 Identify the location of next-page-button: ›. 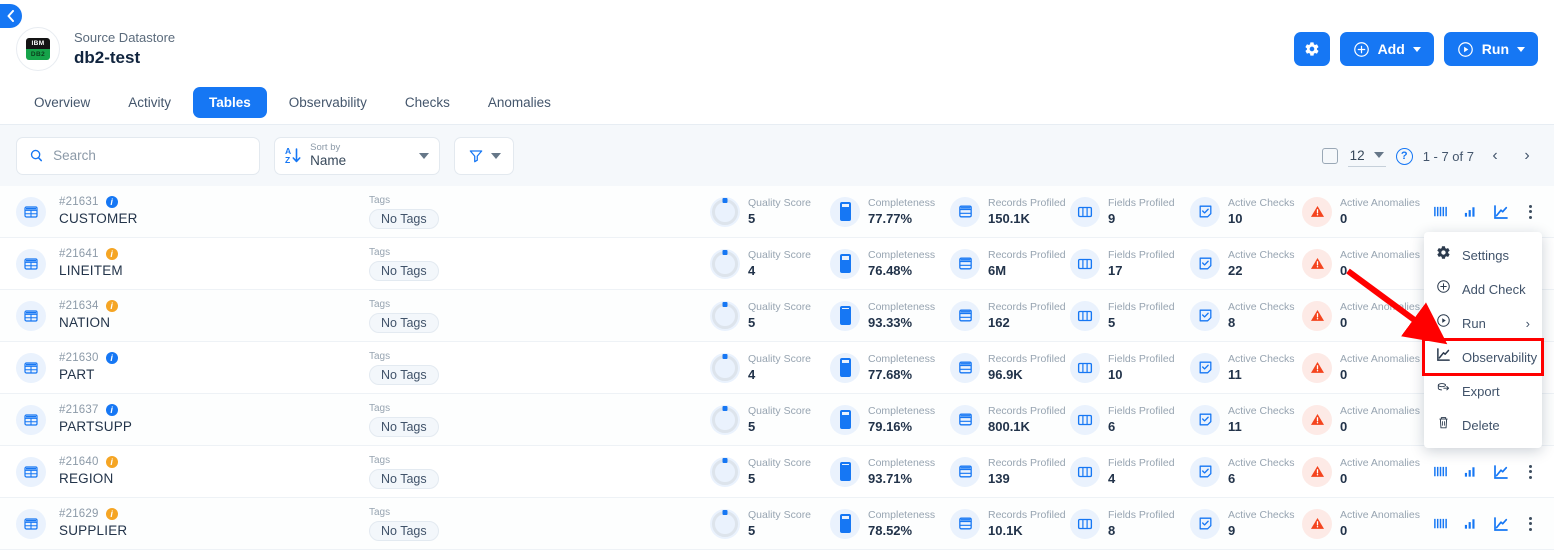
(1527, 156).